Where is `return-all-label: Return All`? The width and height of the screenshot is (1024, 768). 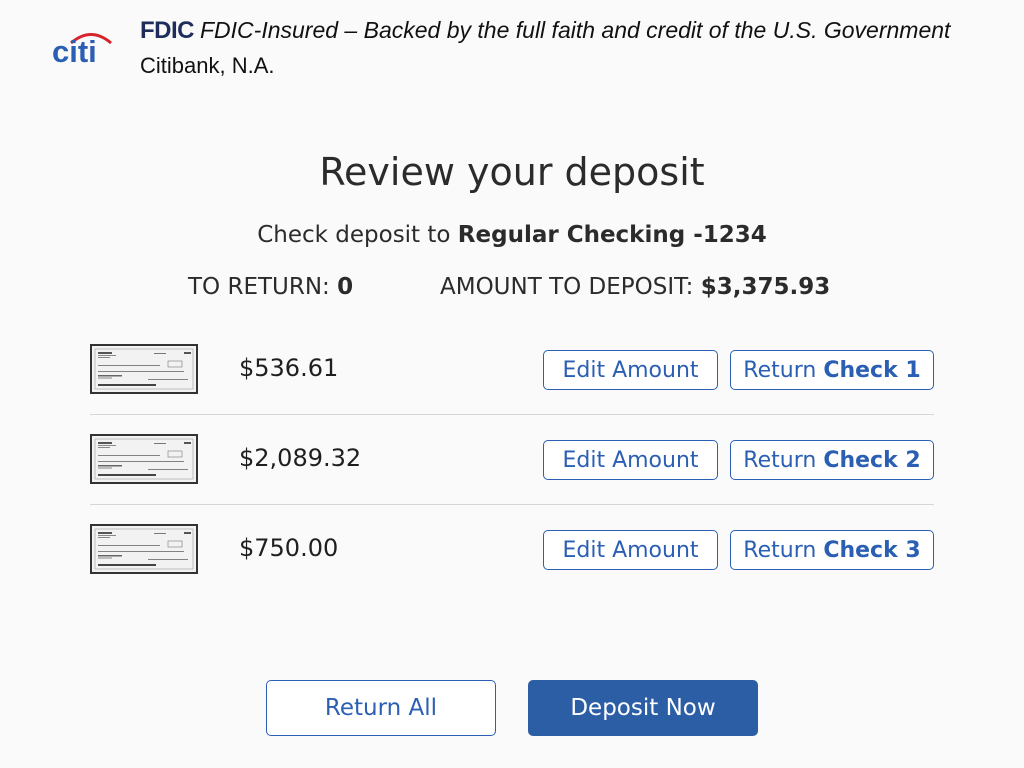 return-all-label: Return All is located at coordinates (381, 708).